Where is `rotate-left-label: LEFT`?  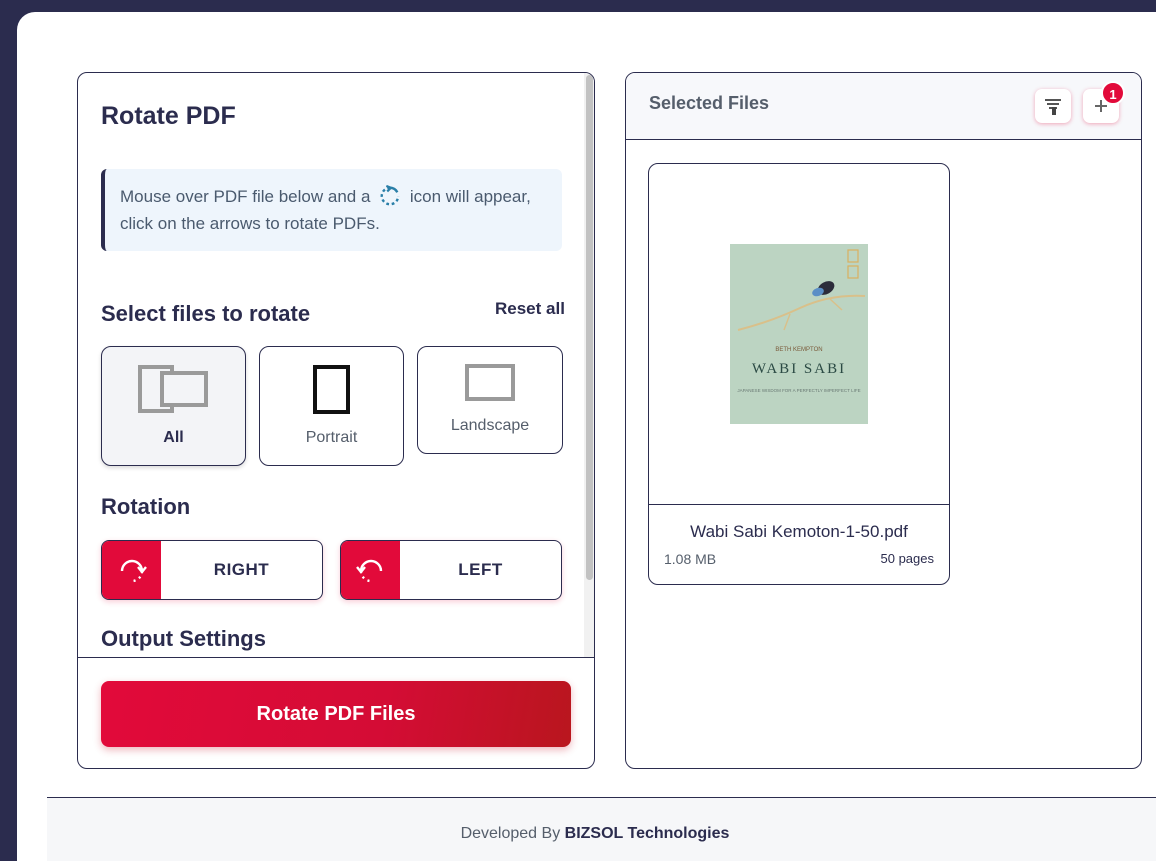
rotate-left-label: LEFT is located at coordinates (480, 569).